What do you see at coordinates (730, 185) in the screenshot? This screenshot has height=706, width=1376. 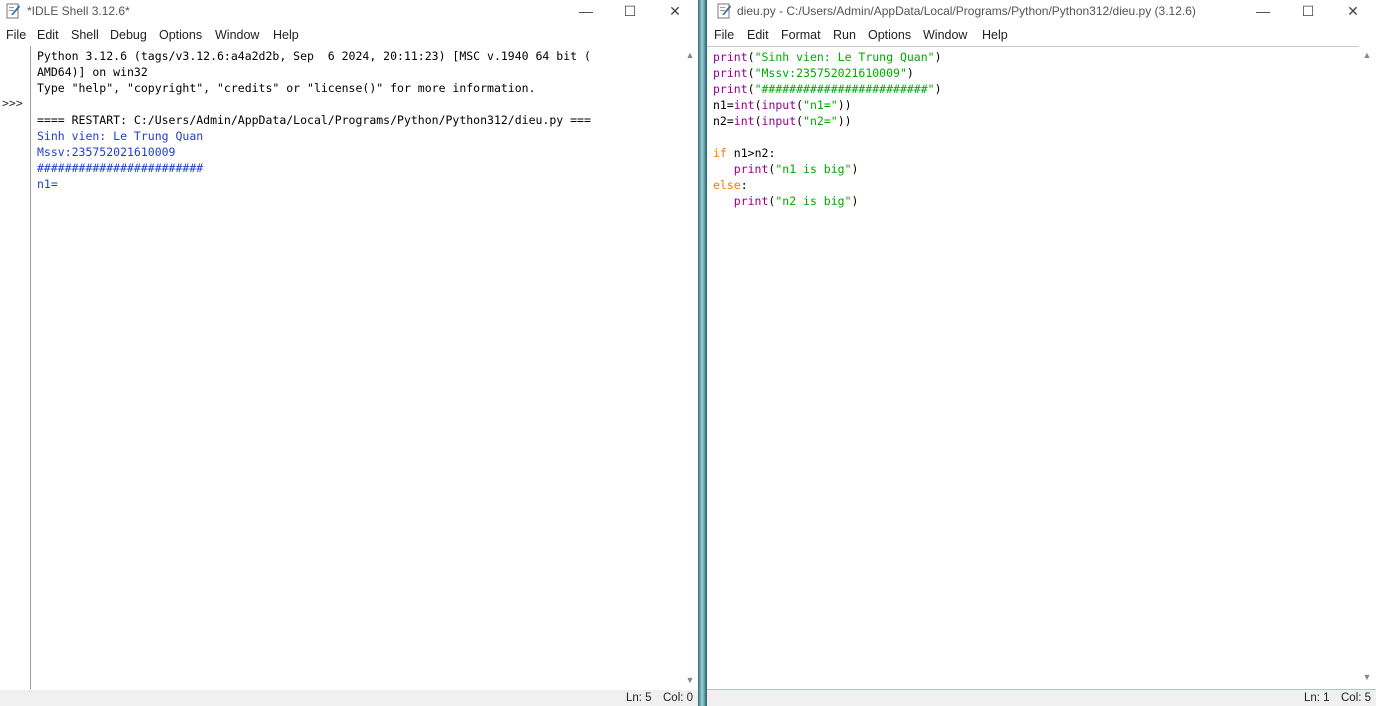 I see `code-line: else:` at bounding box center [730, 185].